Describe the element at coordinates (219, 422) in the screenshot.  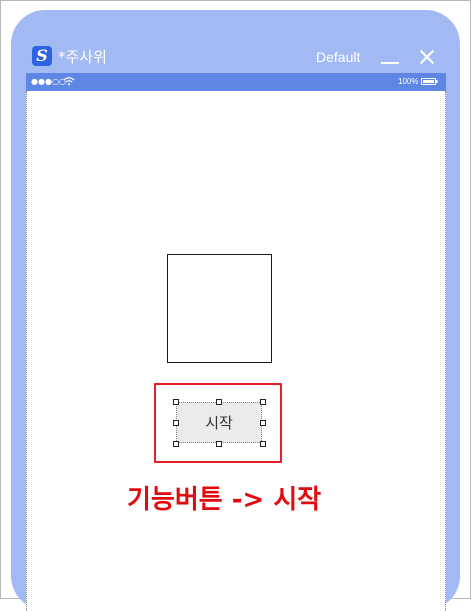
I see `start-button: 시작` at that location.